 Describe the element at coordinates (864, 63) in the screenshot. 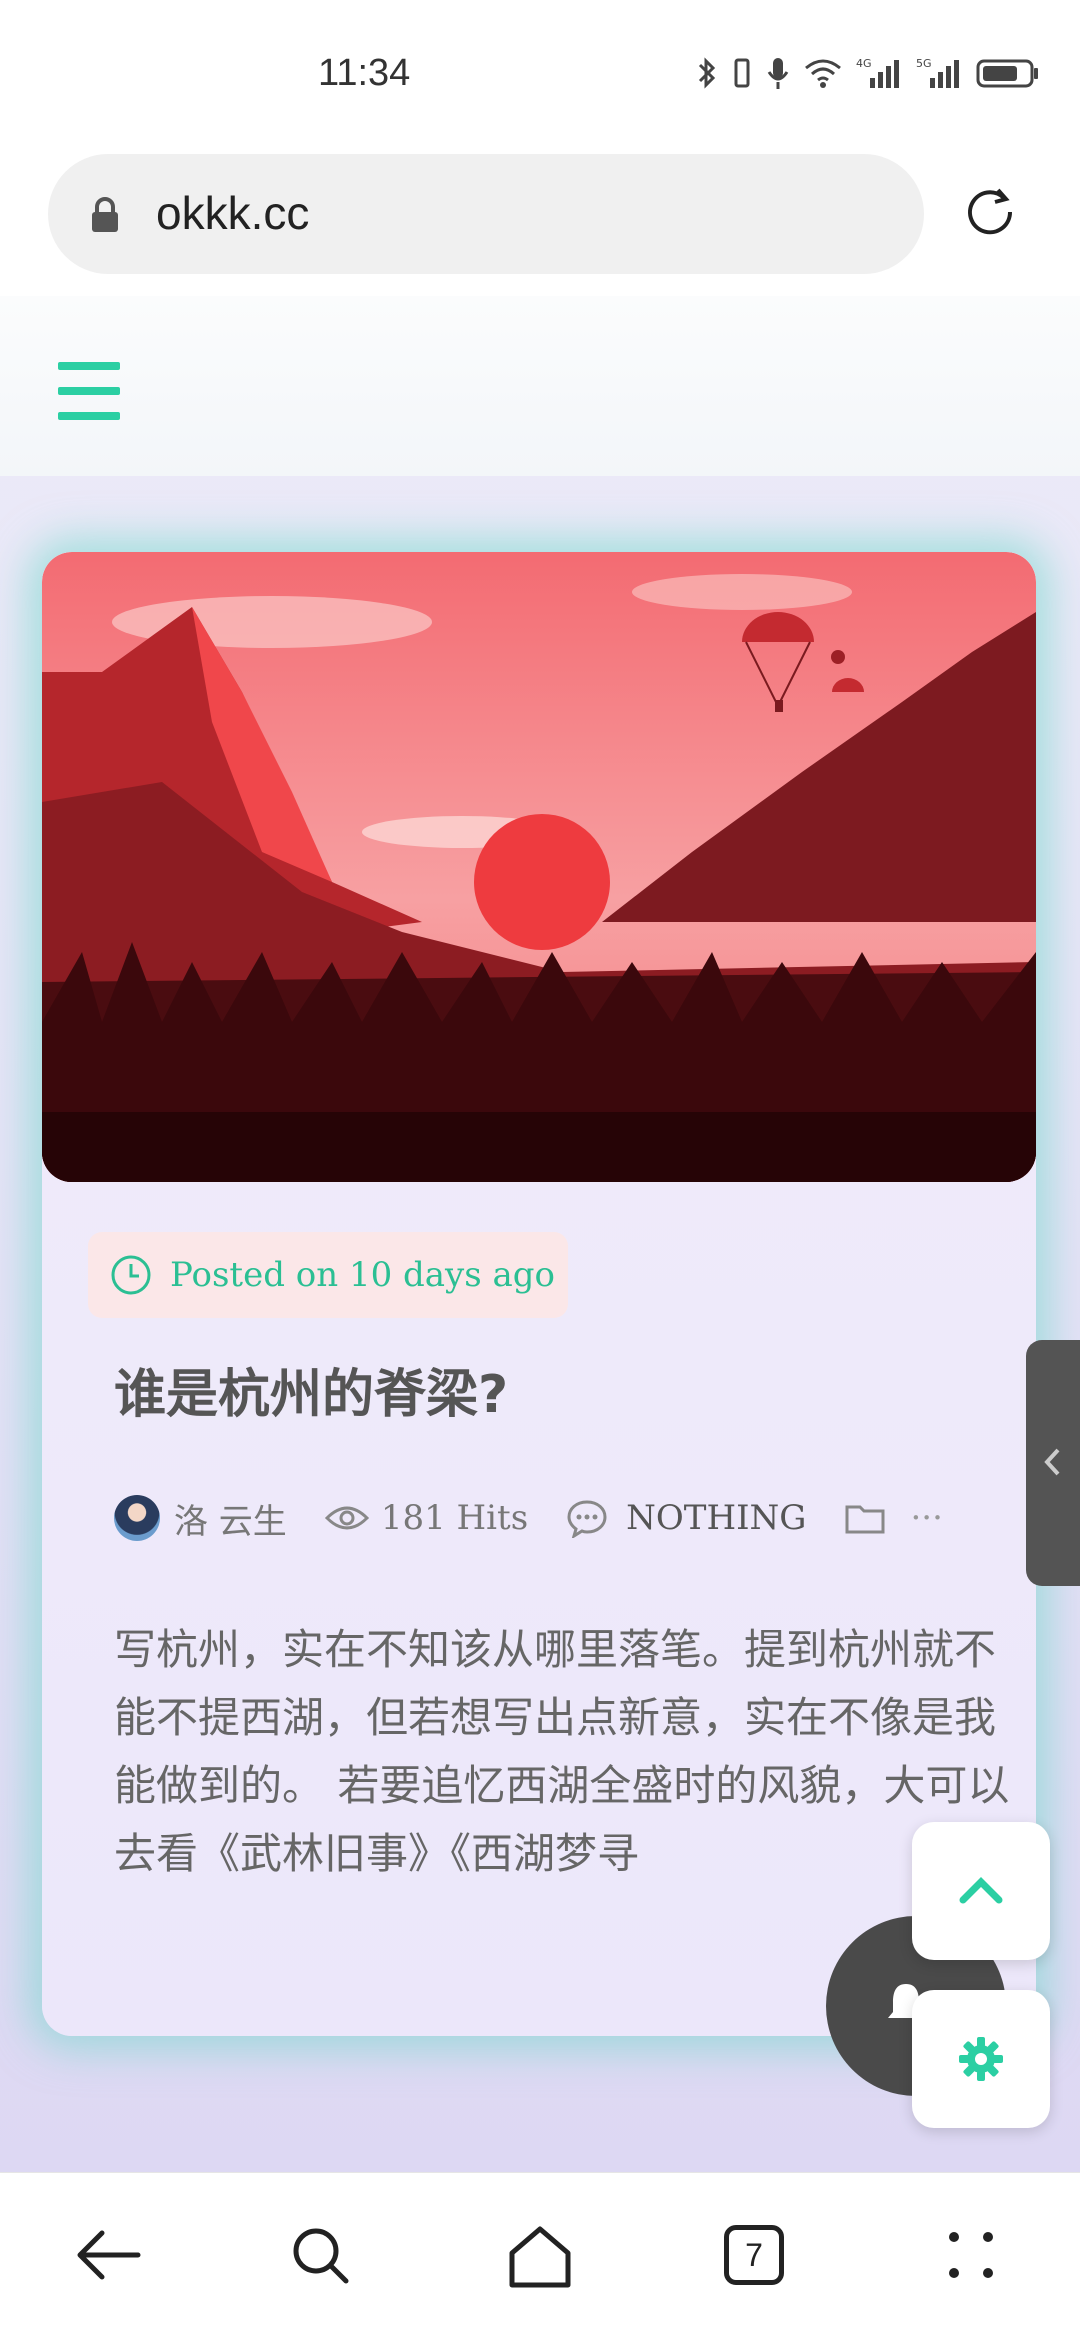

I see `svg-text: 4G` at that location.